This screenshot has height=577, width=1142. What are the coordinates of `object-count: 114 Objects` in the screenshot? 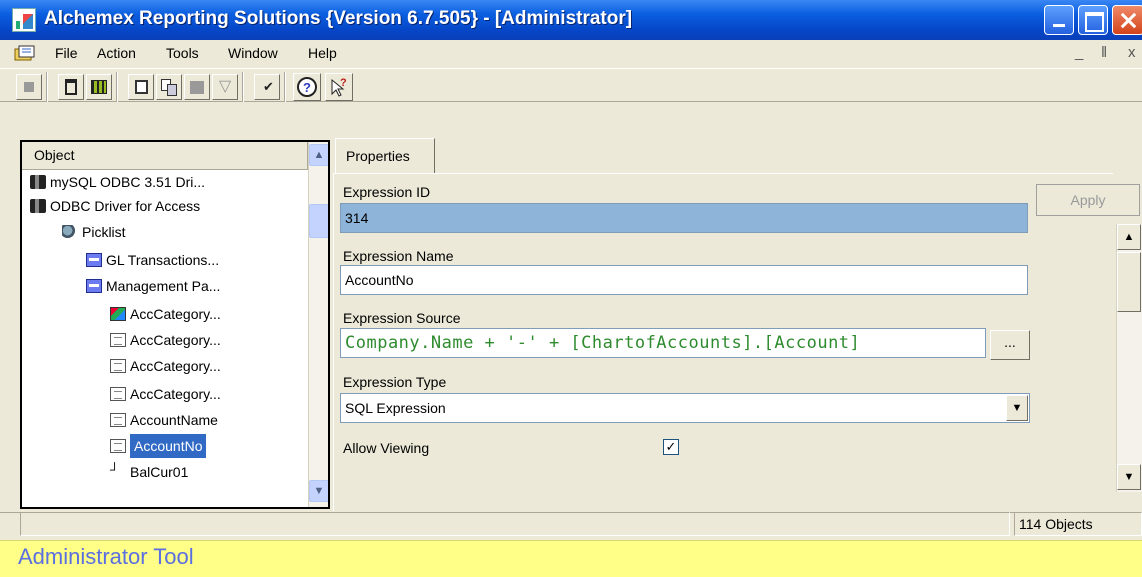 It's located at (1078, 524).